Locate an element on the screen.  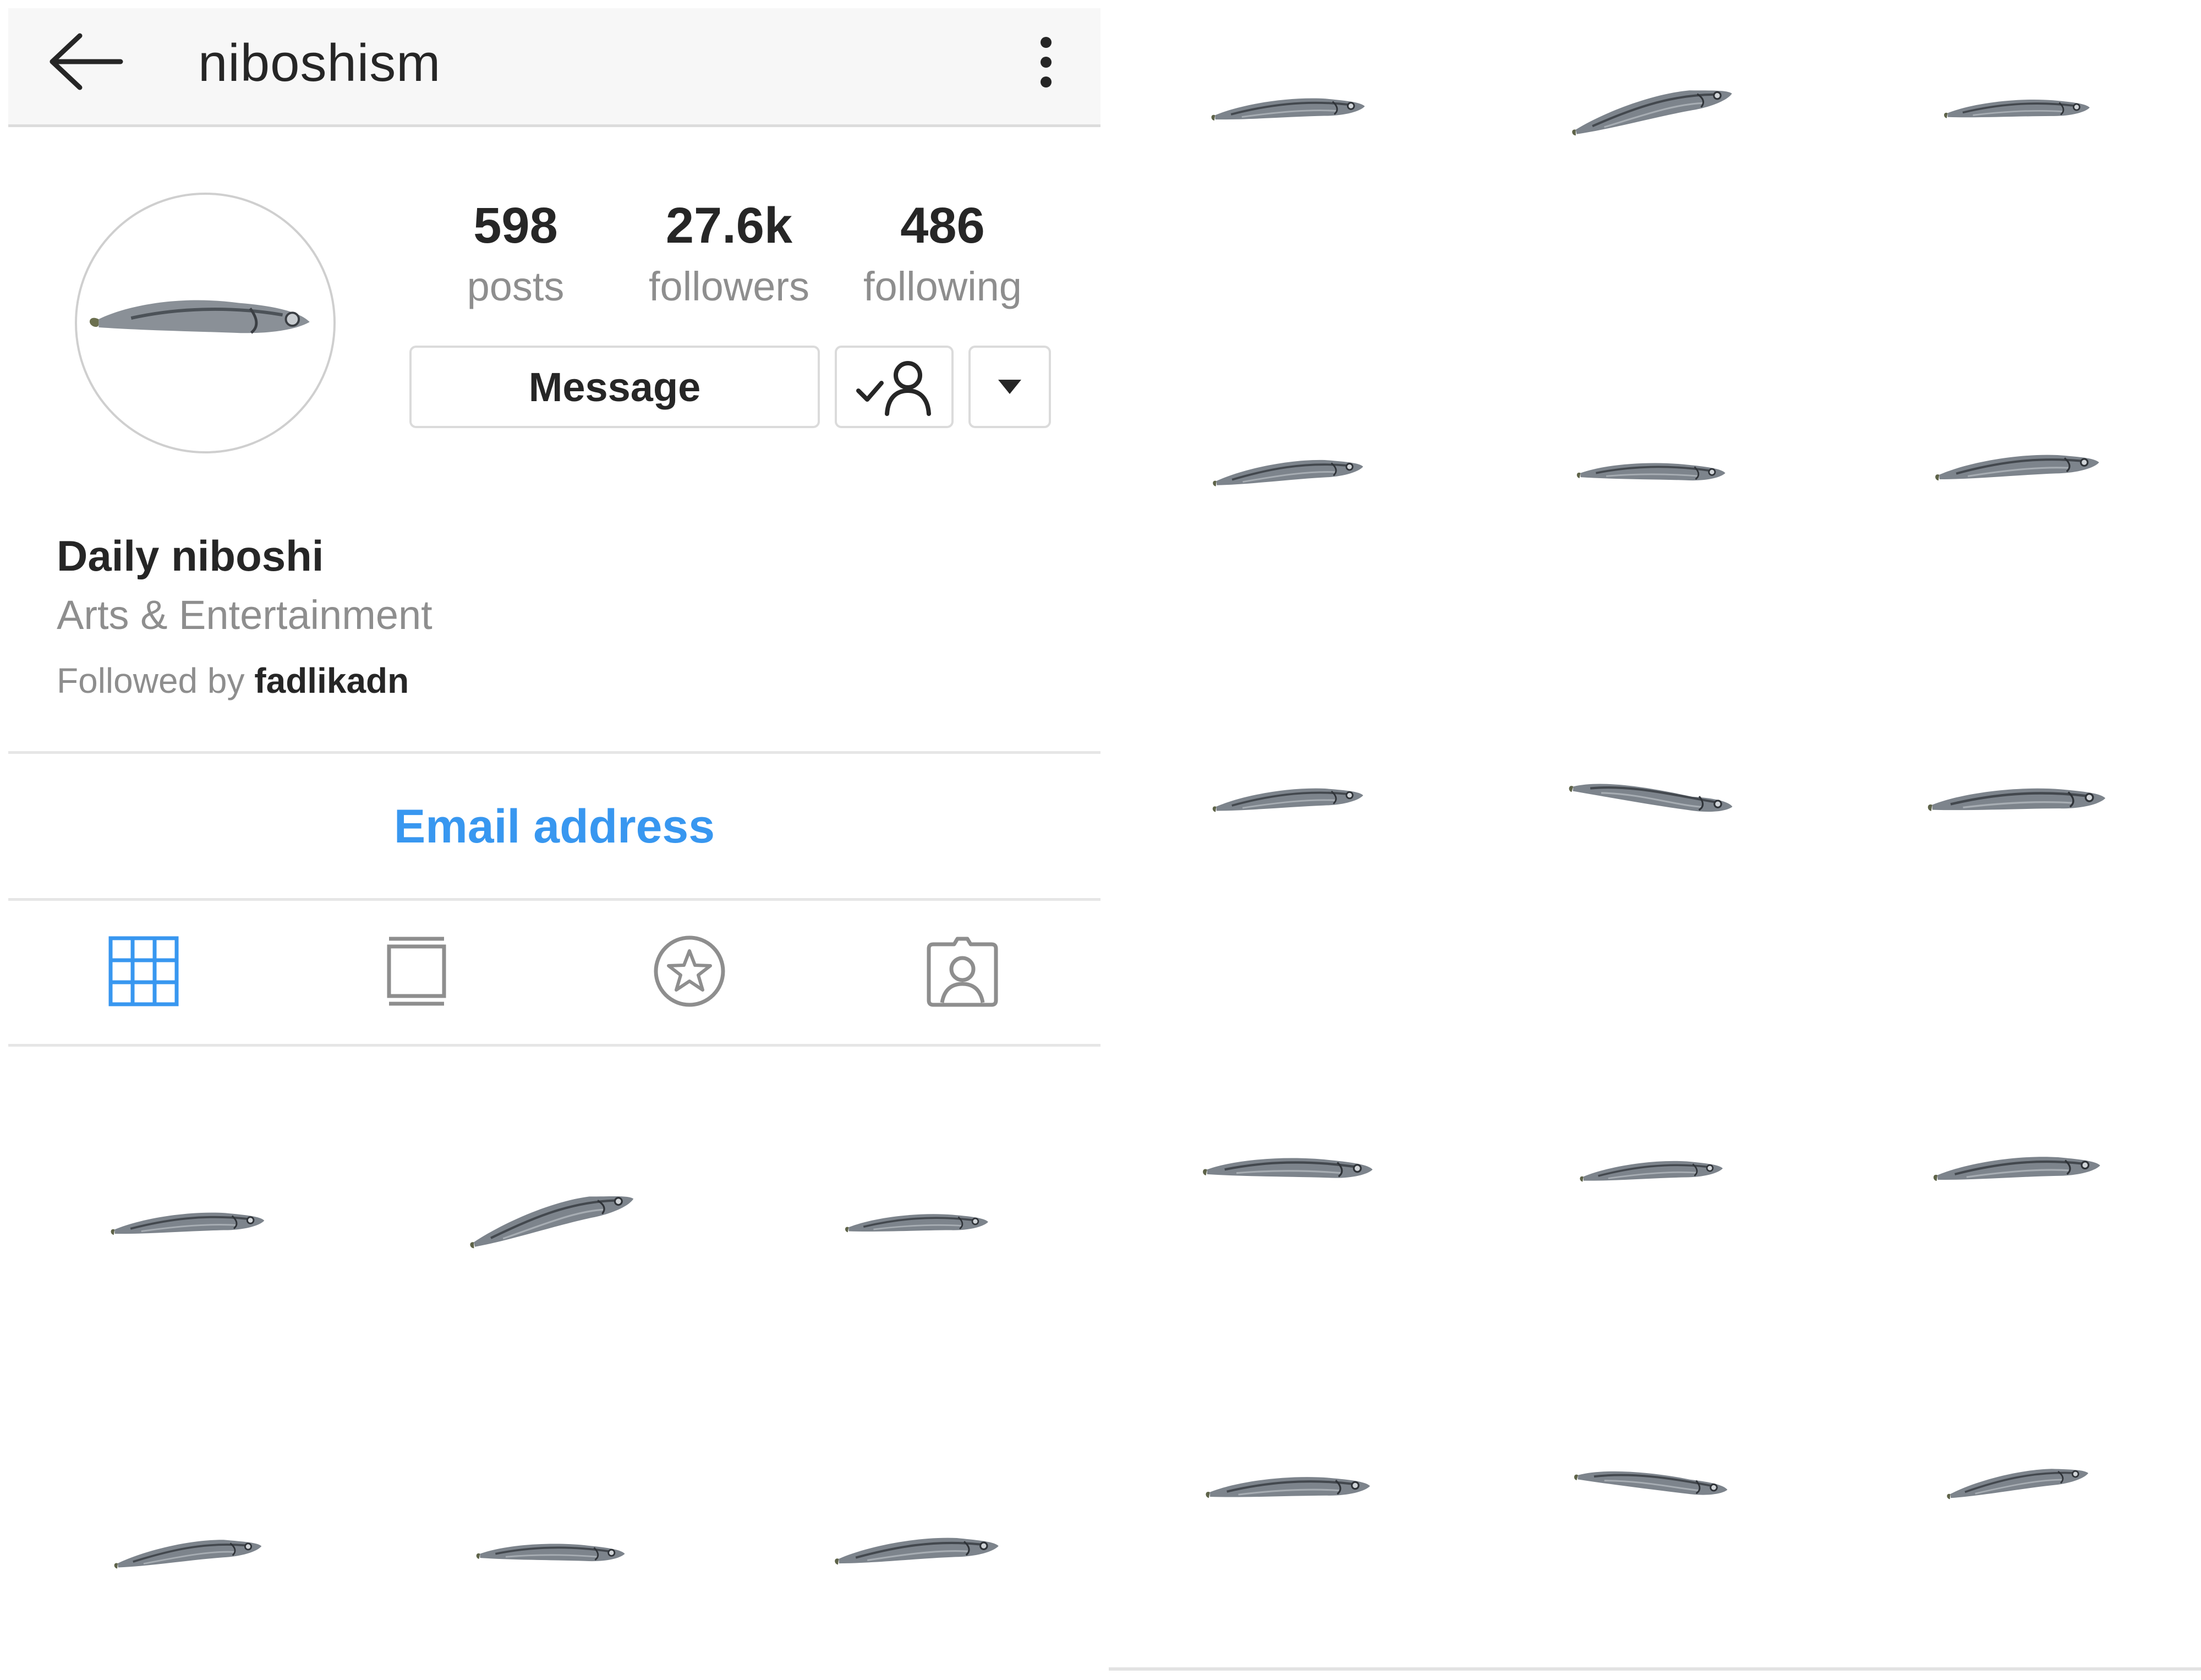
bio-name: Daily niboshi is located at coordinates (190, 556).